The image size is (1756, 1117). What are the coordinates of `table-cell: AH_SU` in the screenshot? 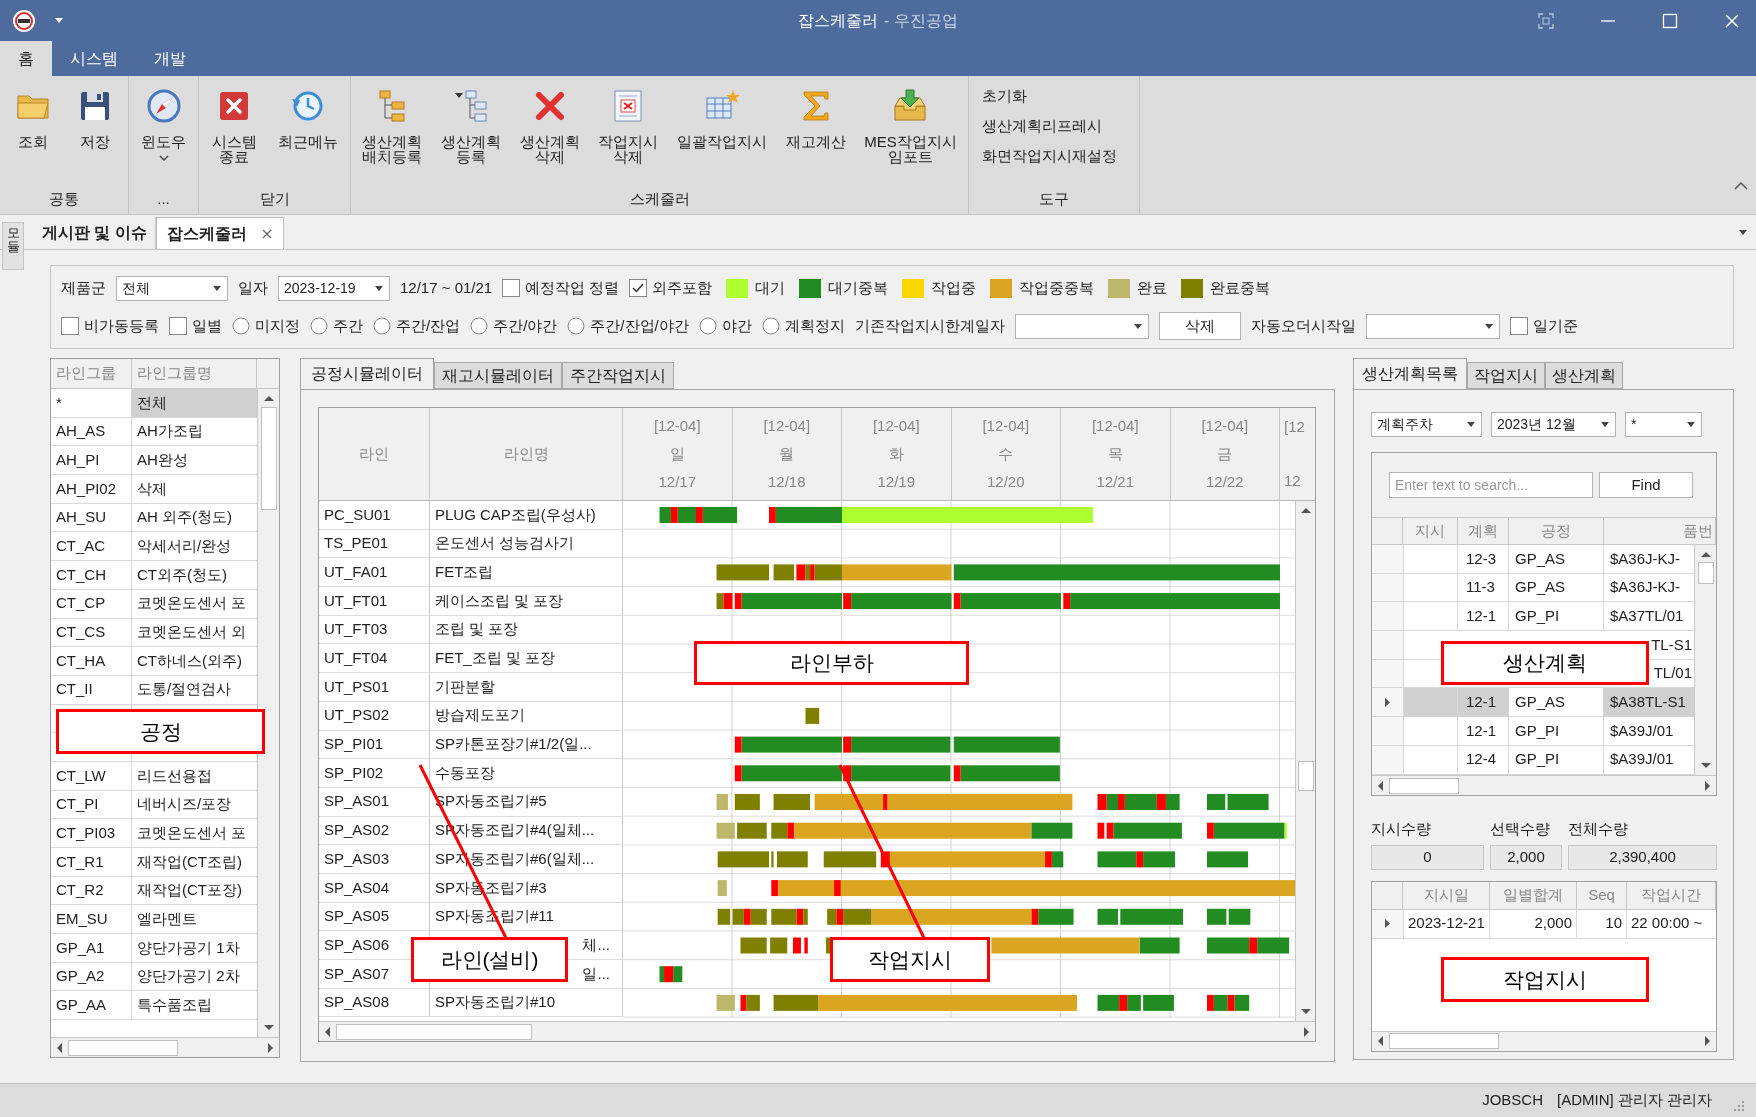 It's located at (91, 517).